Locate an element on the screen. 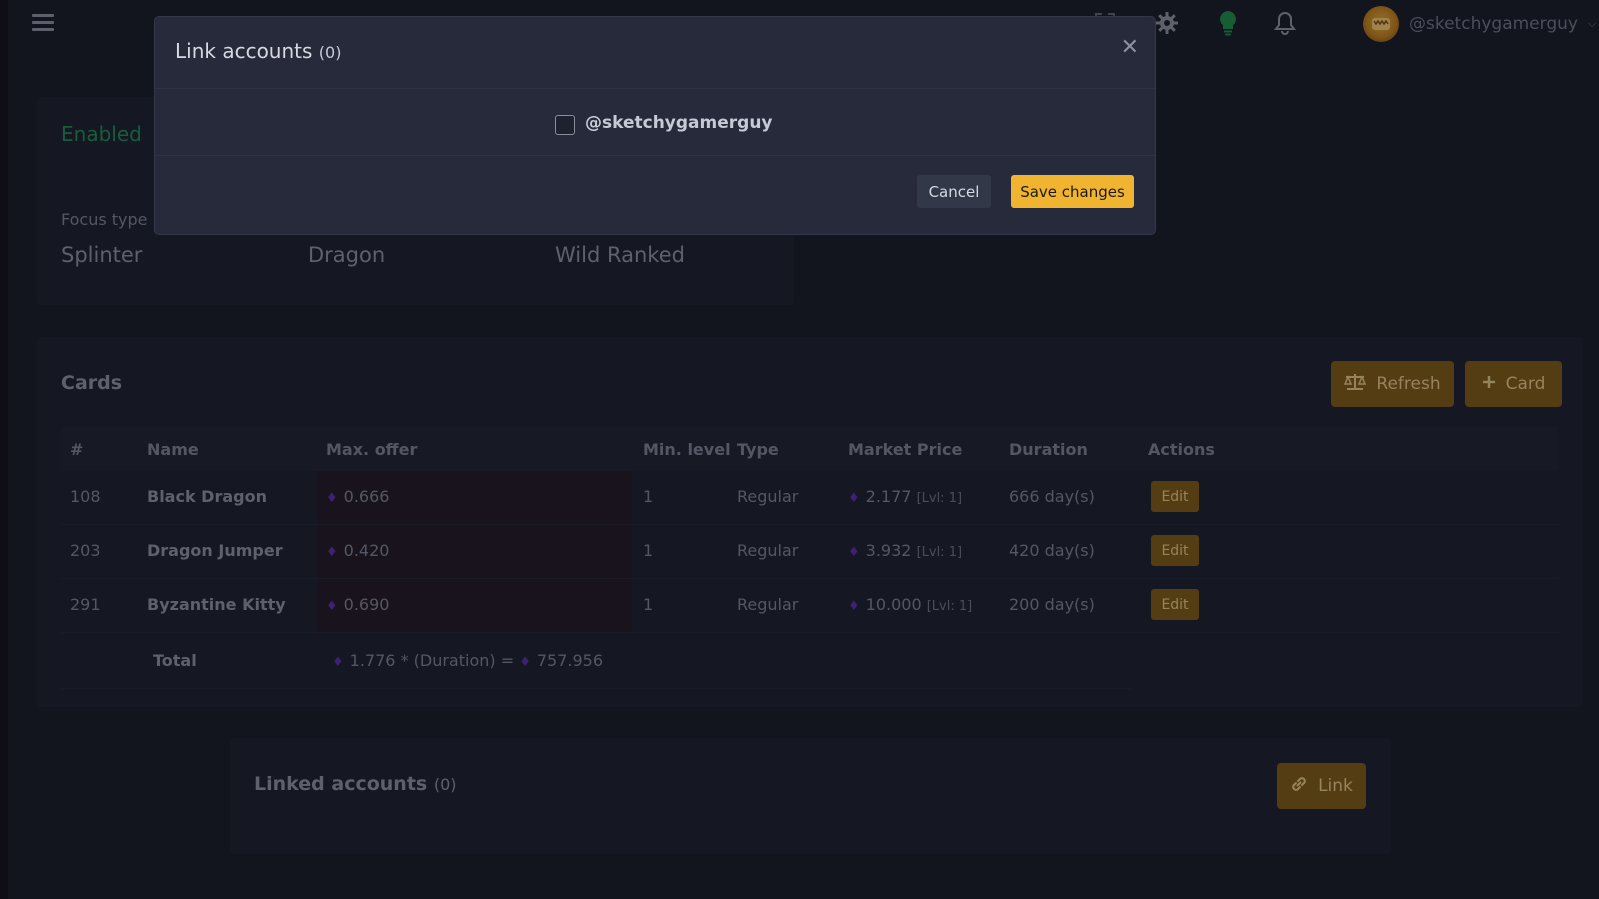 Image resolution: width=1599 pixels, height=899 pixels. cancel-button: Cancel is located at coordinates (954, 191).